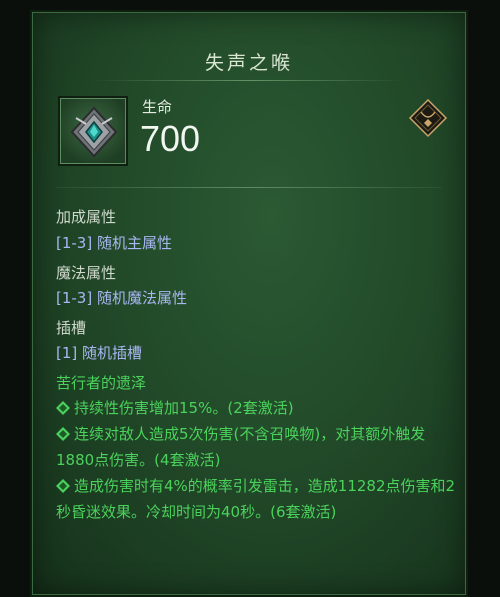 This screenshot has height=597, width=500. I want to click on bonus-attributes-value: [1-3] 随机主属性, so click(114, 243).